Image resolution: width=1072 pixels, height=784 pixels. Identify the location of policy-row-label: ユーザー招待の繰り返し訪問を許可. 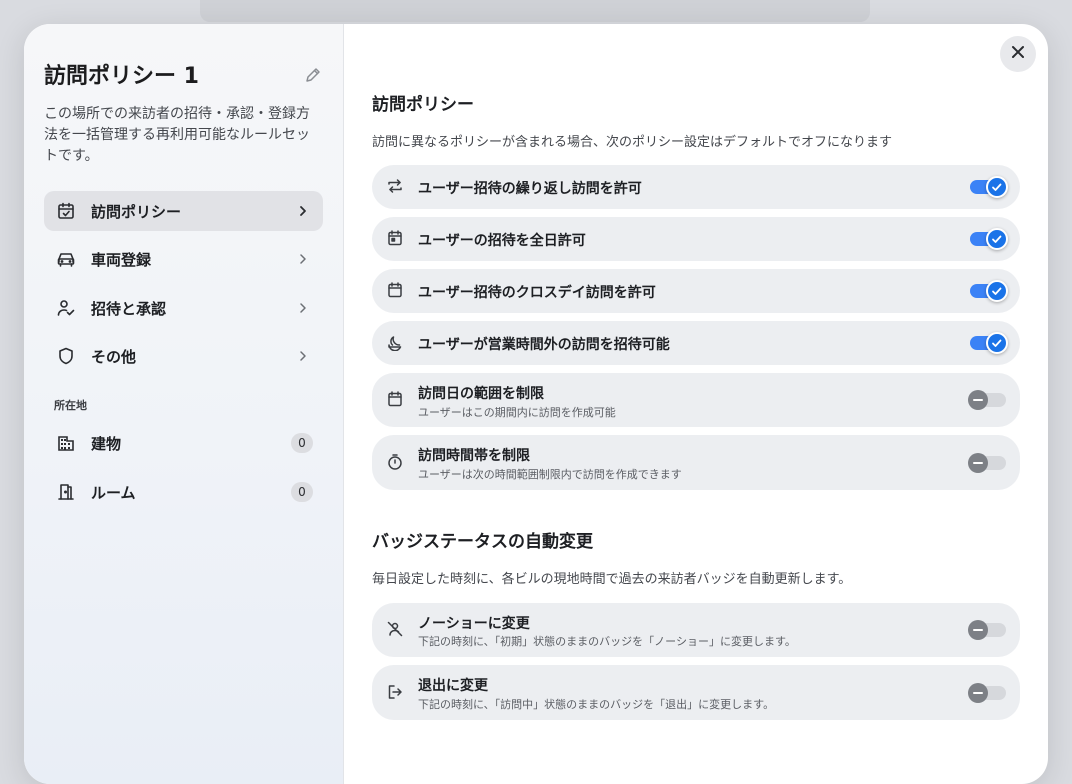
(530, 189).